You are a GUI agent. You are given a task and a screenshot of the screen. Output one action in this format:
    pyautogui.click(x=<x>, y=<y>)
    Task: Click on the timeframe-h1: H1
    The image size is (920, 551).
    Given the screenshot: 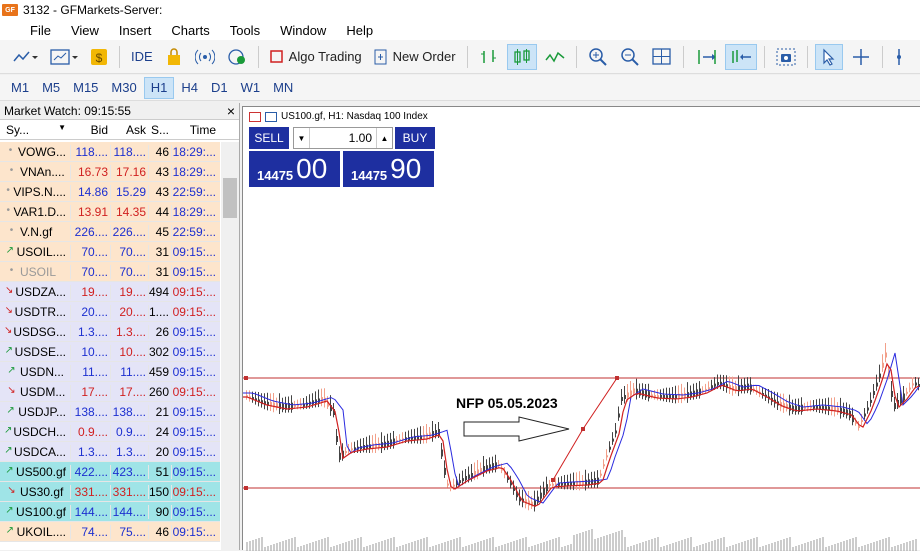 What is the action you would take?
    pyautogui.click(x=159, y=87)
    